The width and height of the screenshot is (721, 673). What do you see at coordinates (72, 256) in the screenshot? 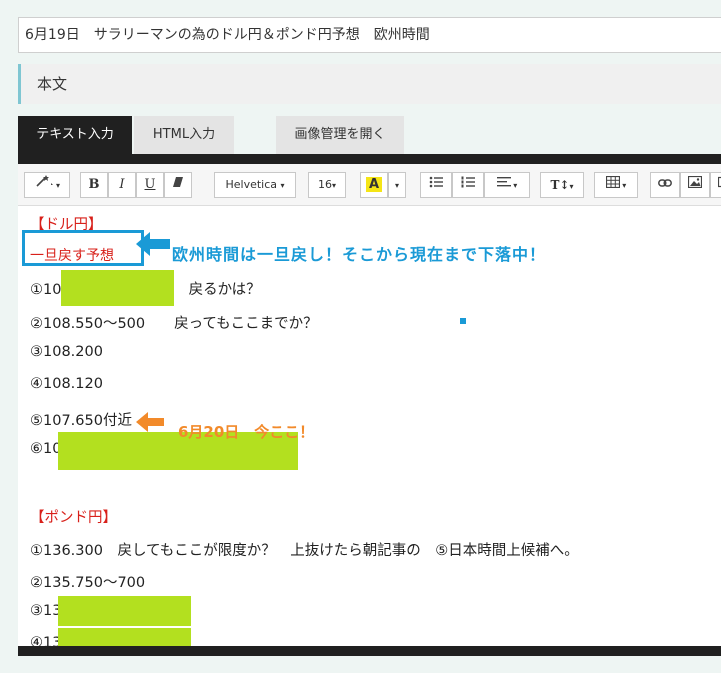
I see `usd-forecast-label: 一旦戻す予想` at bounding box center [72, 256].